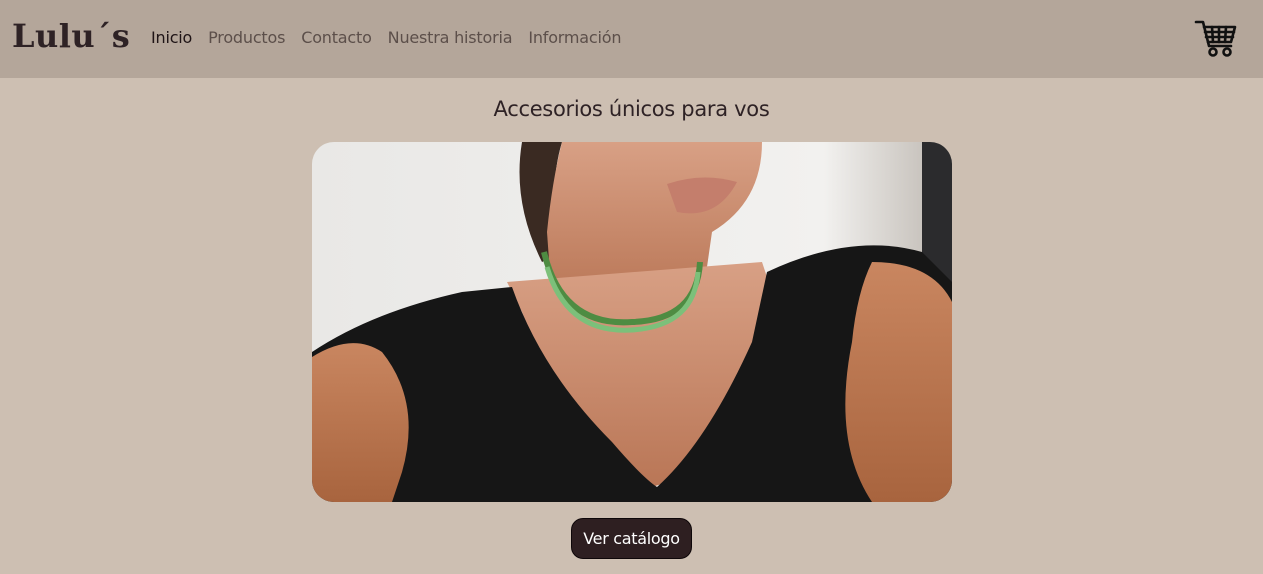 Image resolution: width=1263 pixels, height=574 pixels. I want to click on nav-item-contacto: Contacto, so click(336, 38).